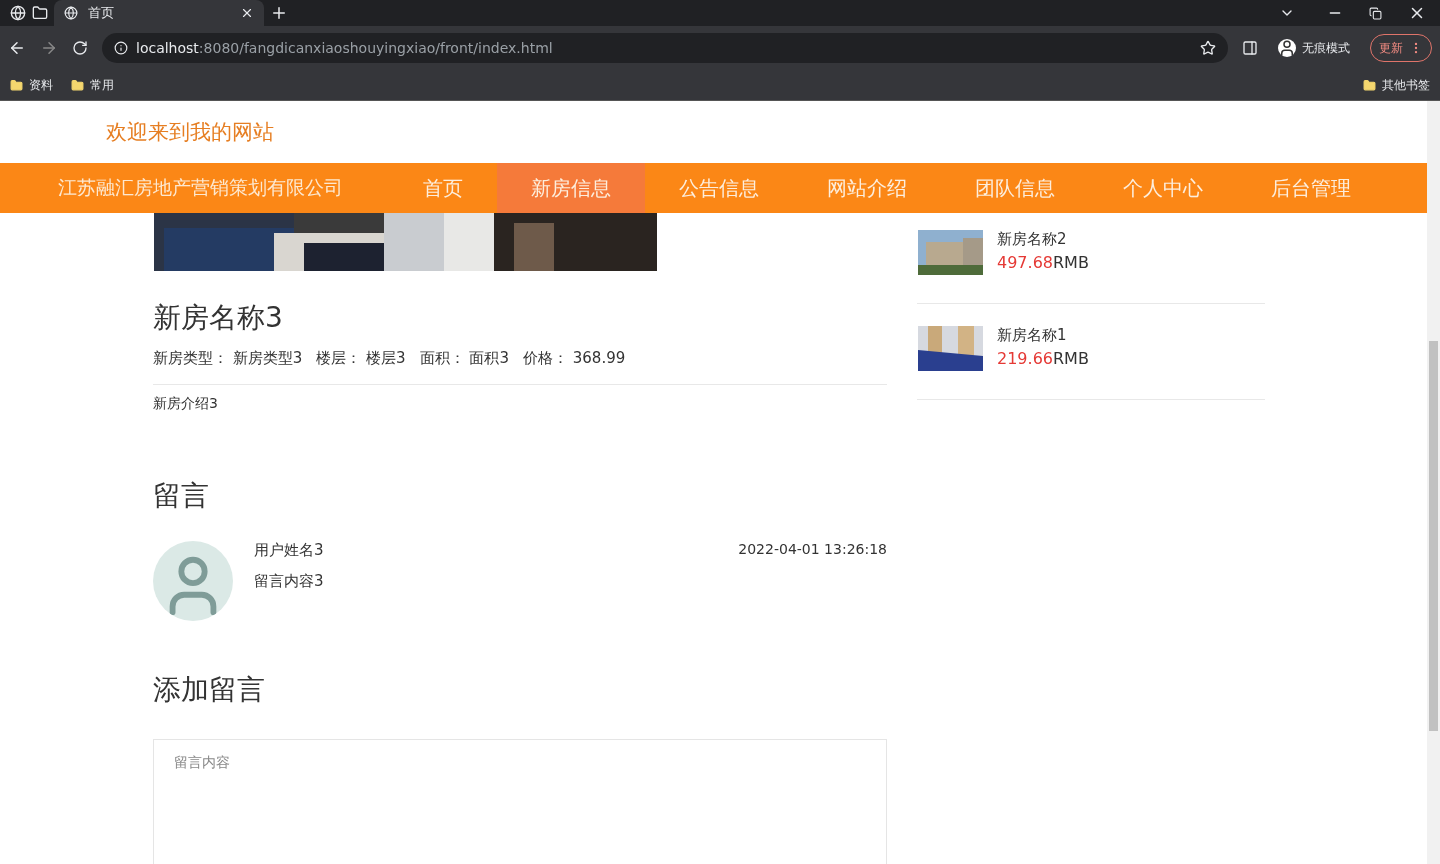  What do you see at coordinates (1375, 13) in the screenshot?
I see `restore-icon` at bounding box center [1375, 13].